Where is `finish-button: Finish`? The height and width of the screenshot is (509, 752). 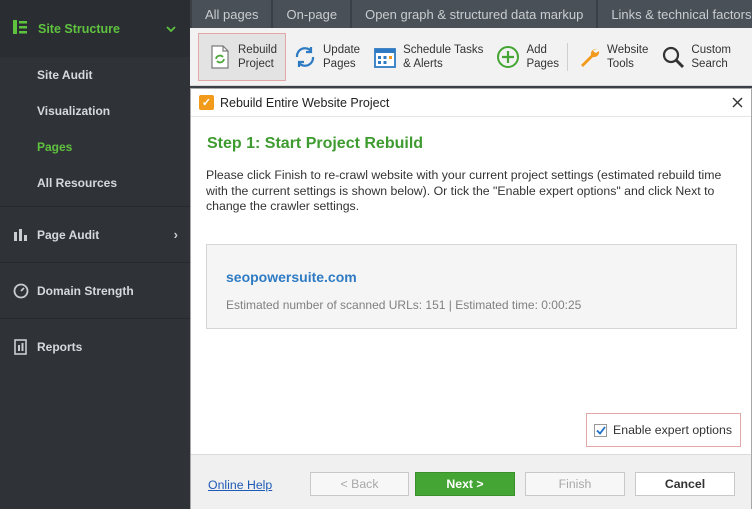 finish-button: Finish is located at coordinates (575, 484).